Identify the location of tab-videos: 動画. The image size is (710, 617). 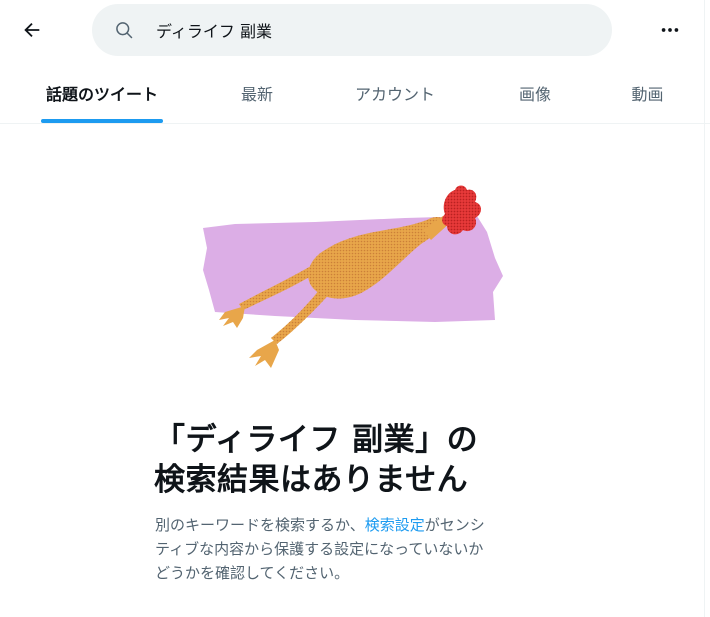
(647, 93).